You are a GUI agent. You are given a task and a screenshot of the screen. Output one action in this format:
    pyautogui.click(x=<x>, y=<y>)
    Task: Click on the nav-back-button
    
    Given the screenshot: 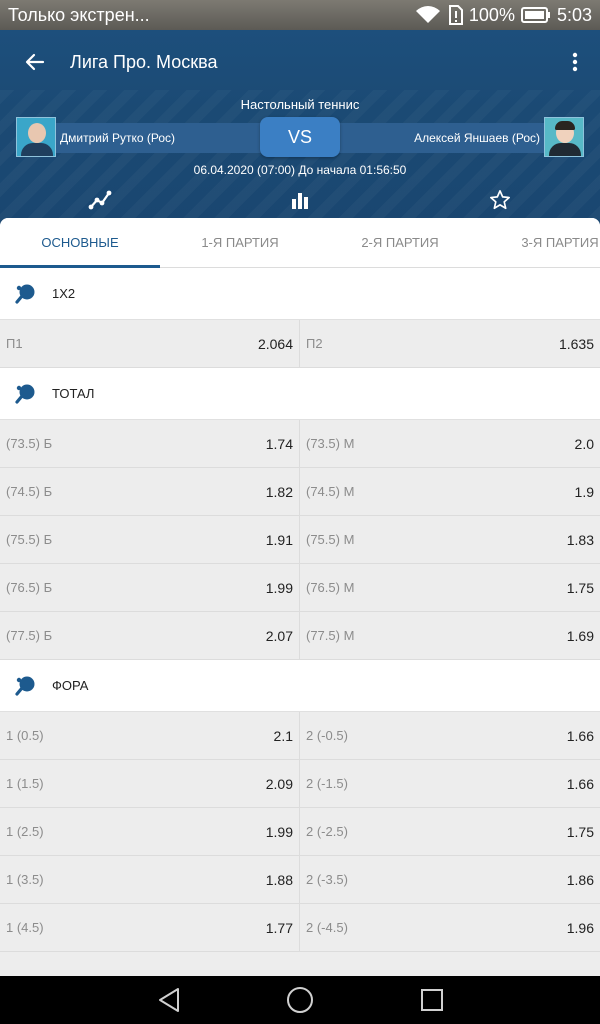 What is the action you would take?
    pyautogui.click(x=169, y=1000)
    